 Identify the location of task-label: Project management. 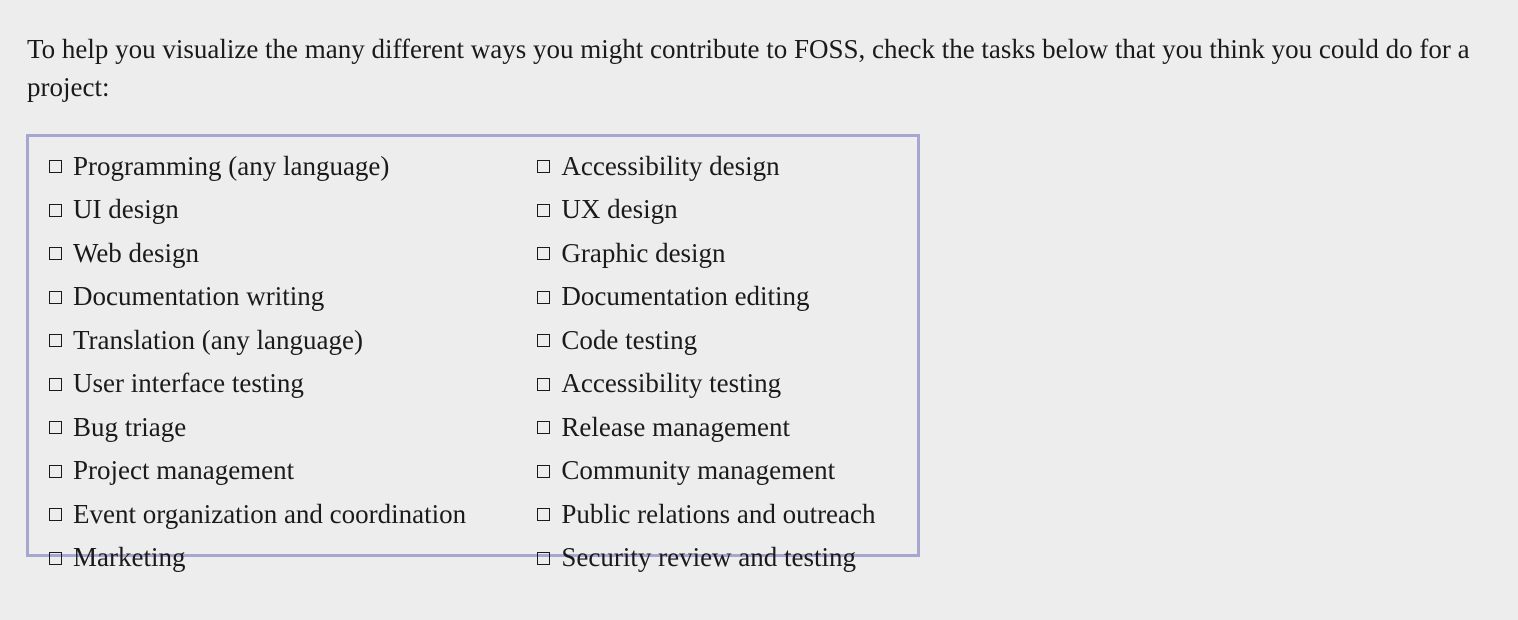
(184, 470).